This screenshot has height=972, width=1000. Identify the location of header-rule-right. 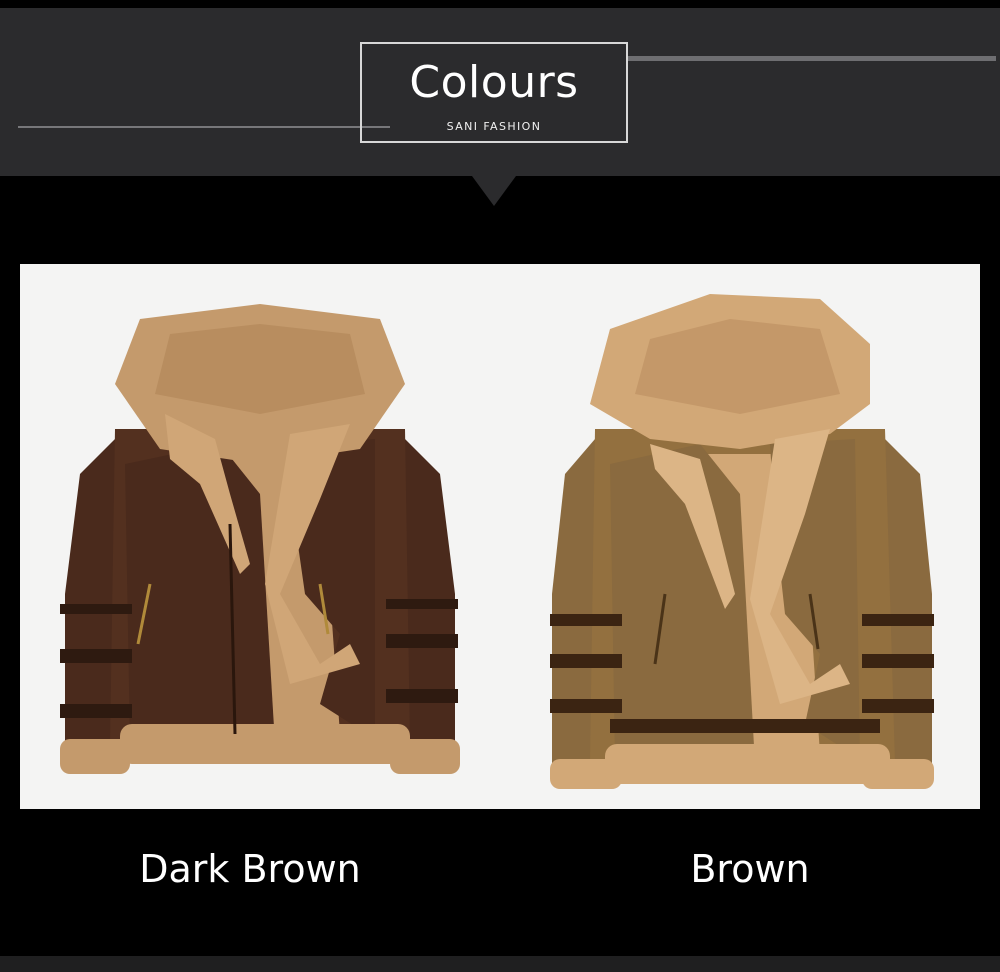
(812, 58).